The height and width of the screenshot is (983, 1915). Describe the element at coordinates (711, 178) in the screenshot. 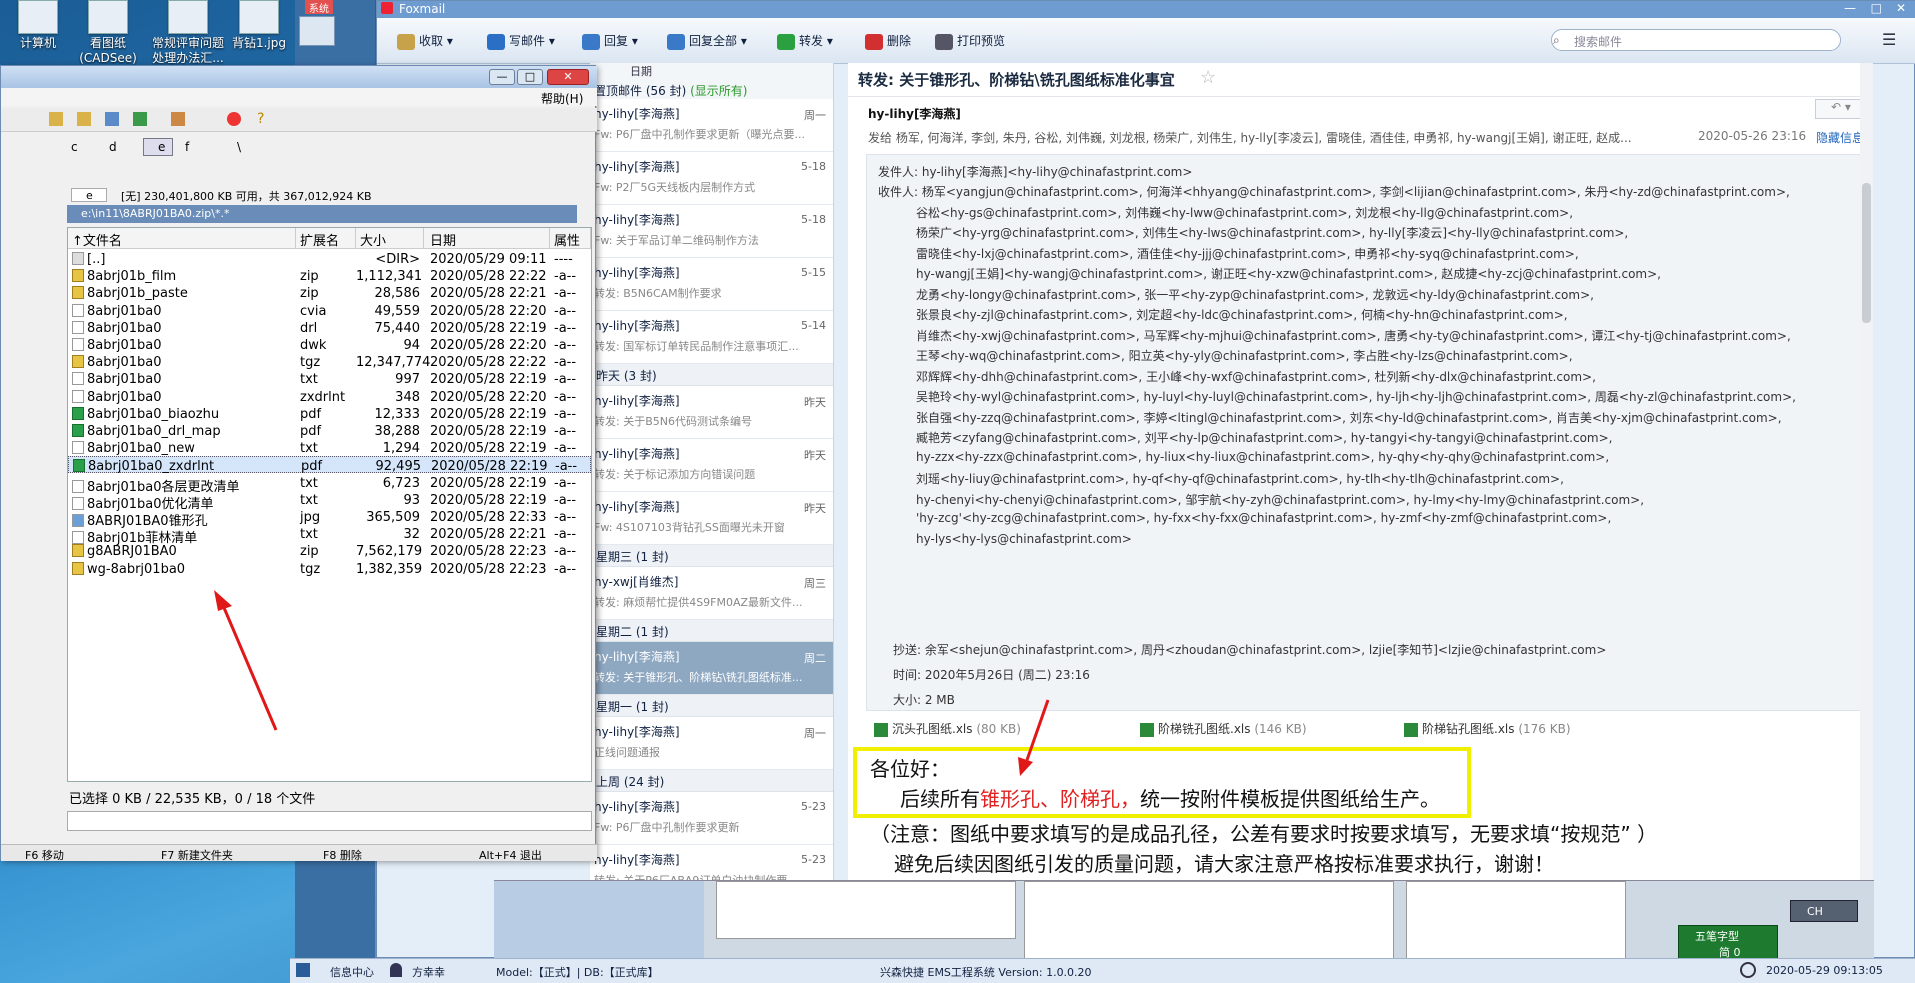

I see `mail-list-item: hy-lihy[李海燕] 5-18 Fw: P2厂5G天线板内层制作方式` at that location.